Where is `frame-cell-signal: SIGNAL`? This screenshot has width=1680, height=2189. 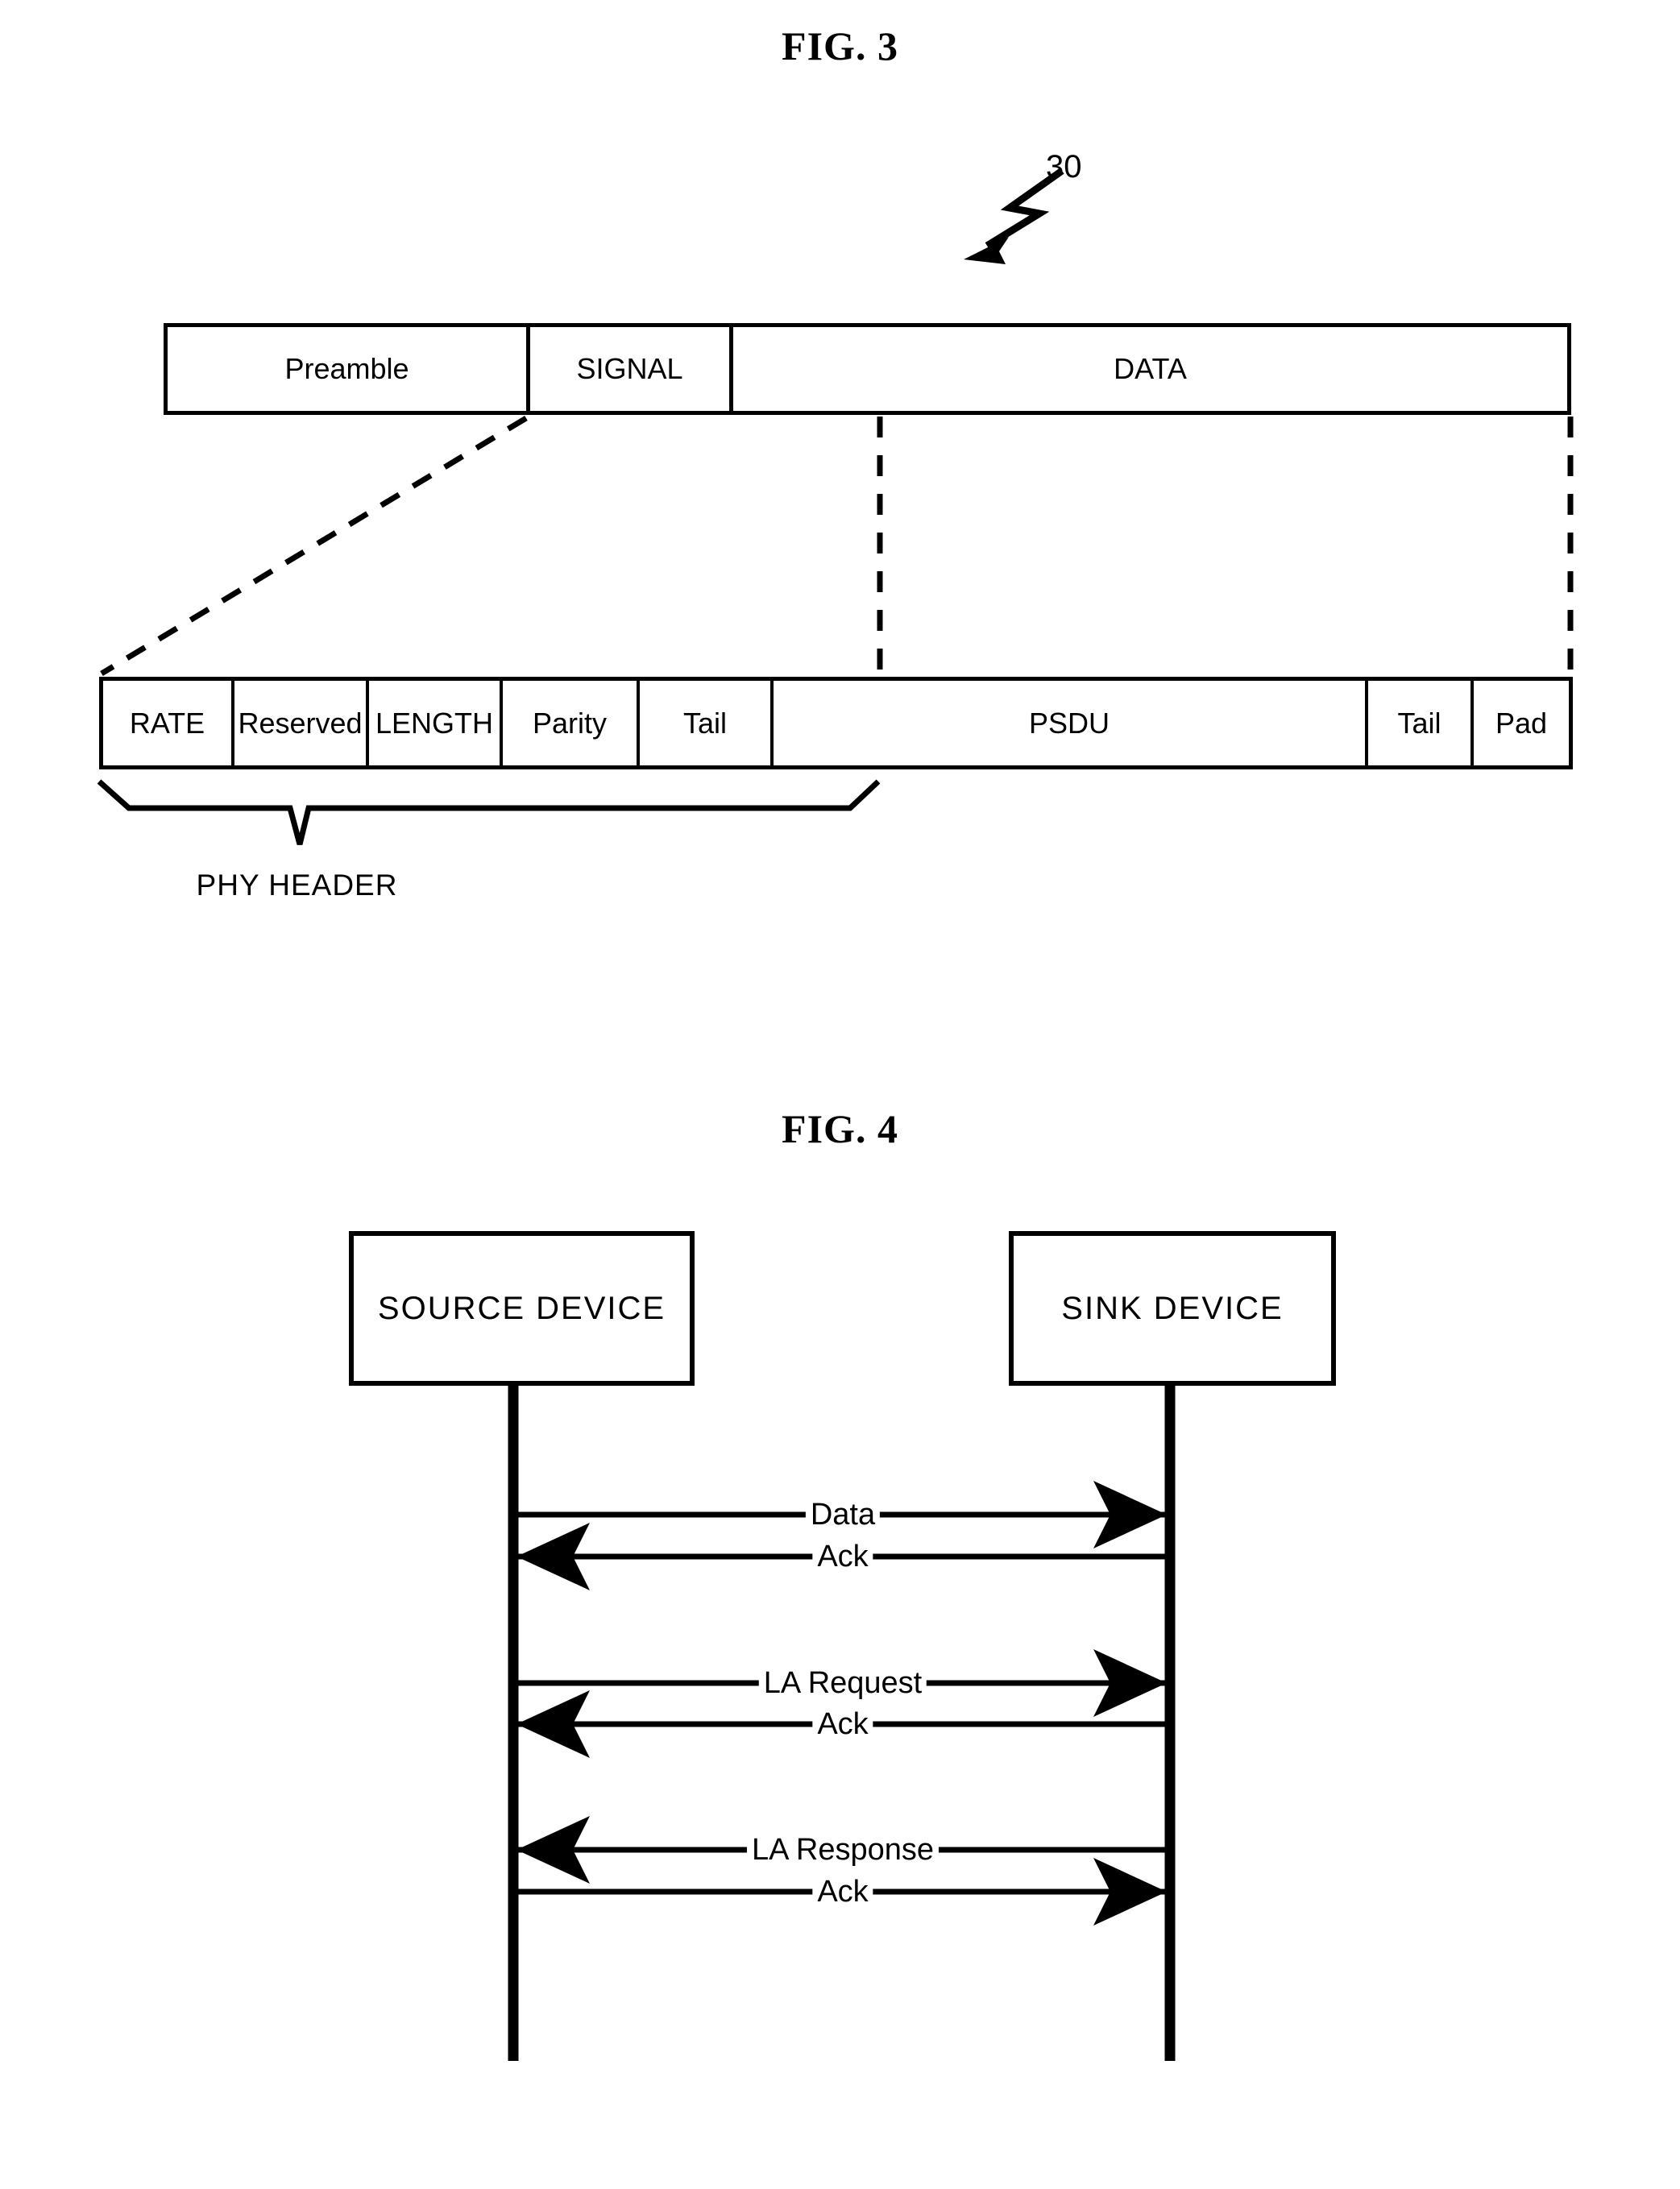
frame-cell-signal: SIGNAL is located at coordinates (631, 369).